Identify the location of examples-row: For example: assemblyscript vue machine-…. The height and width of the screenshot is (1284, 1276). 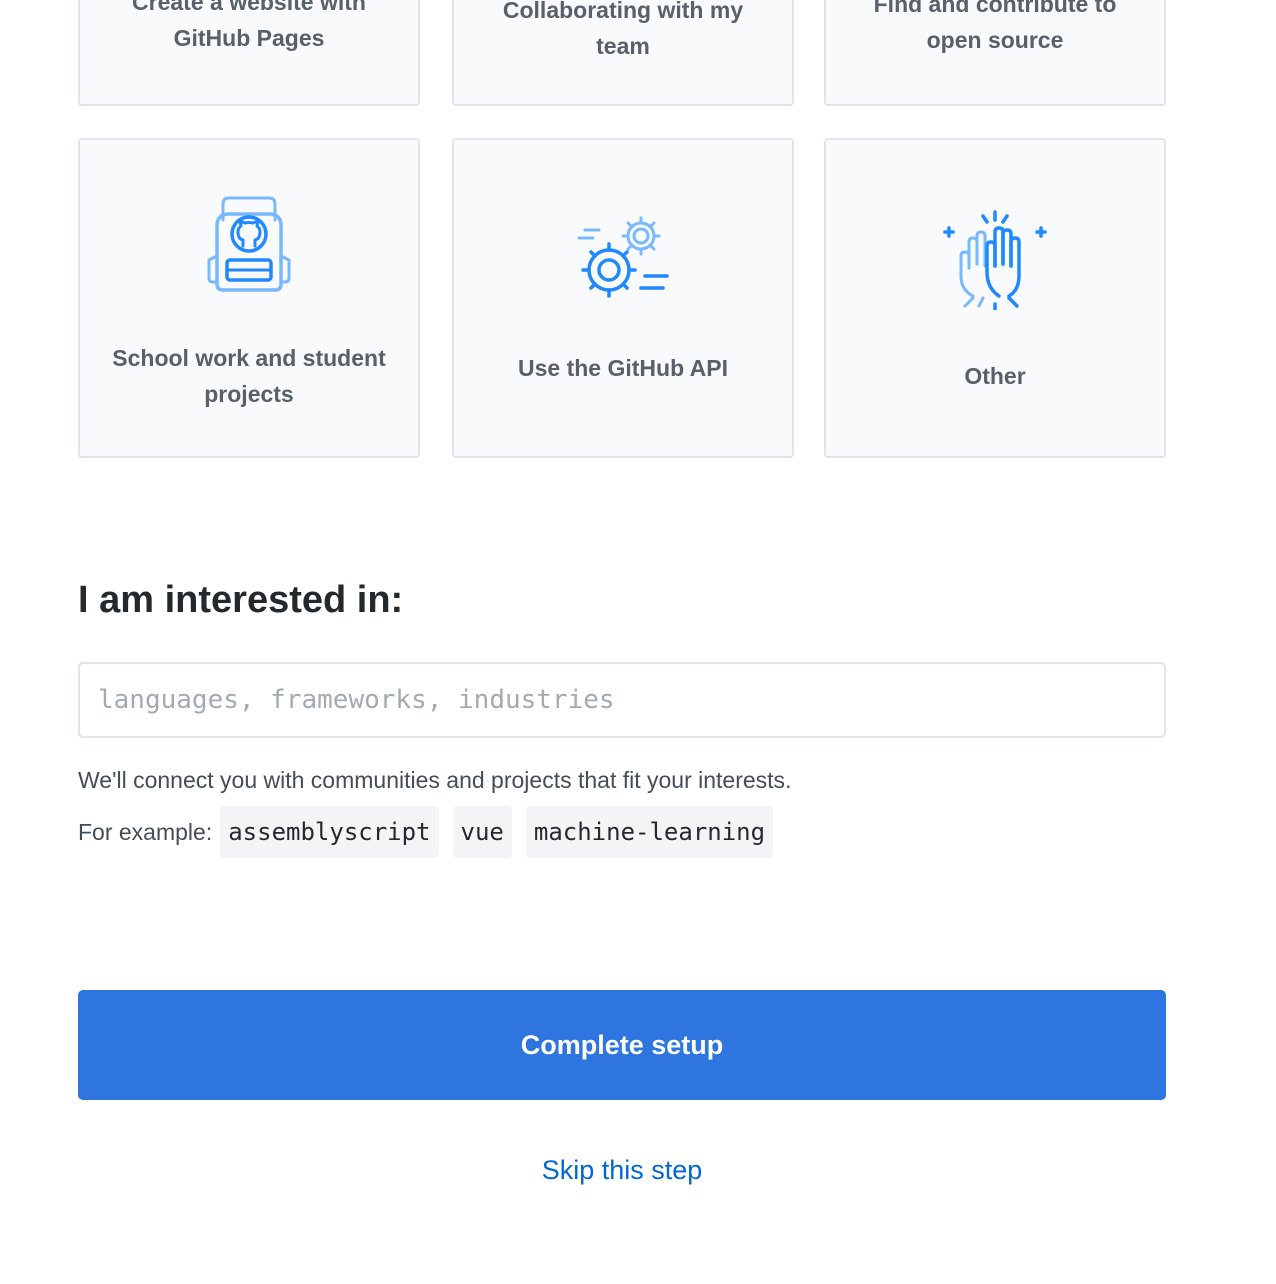
(432, 832).